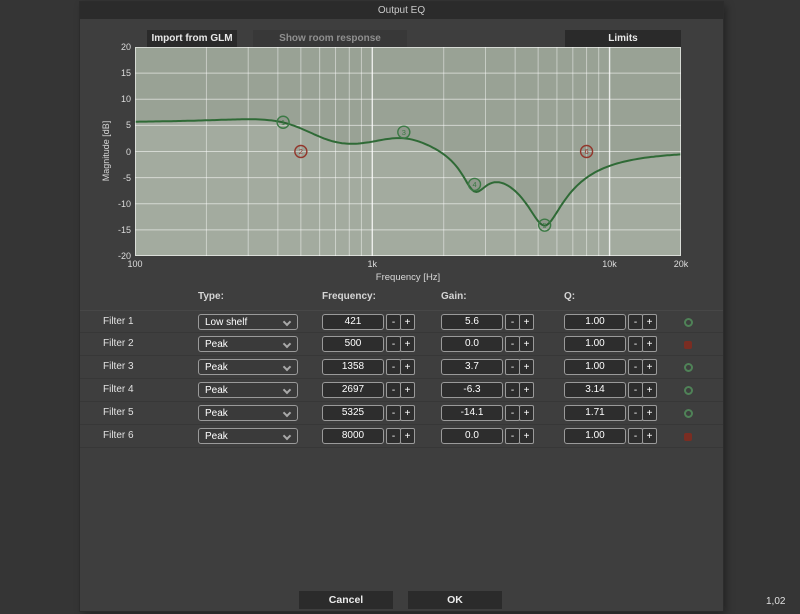 Image resolution: width=800 pixels, height=614 pixels. Describe the element at coordinates (118, 366) in the screenshot. I see `filter-label: Filter 3` at that location.